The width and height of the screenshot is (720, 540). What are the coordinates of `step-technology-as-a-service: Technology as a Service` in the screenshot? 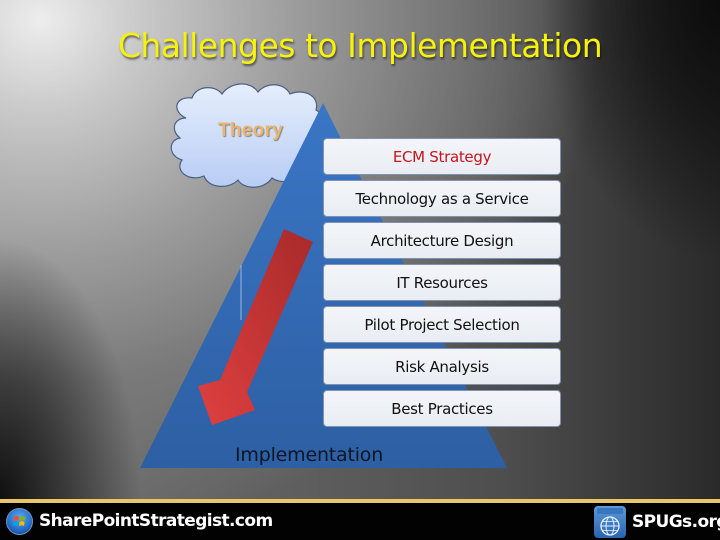 It's located at (442, 198).